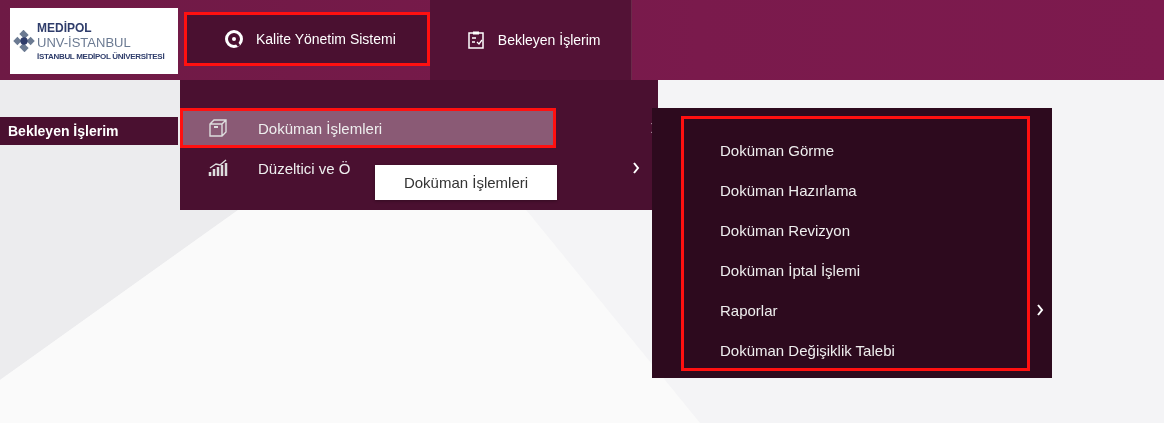  Describe the element at coordinates (65, 28) in the screenshot. I see `logo-title: MEDİPOL` at that location.